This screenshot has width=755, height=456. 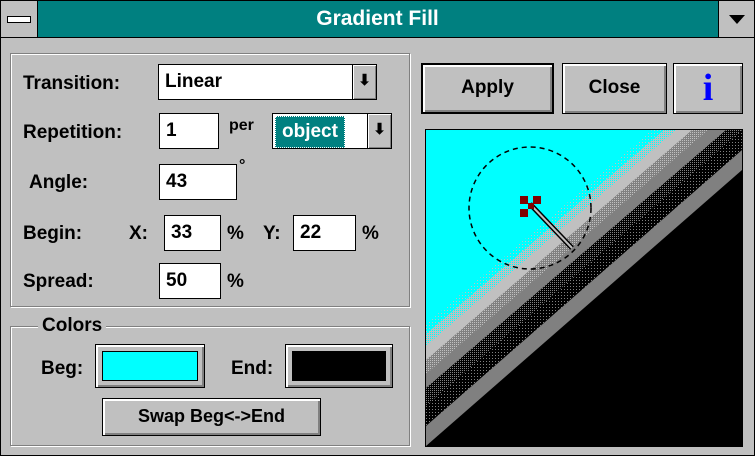 I want to click on spread-label: Spread:, so click(x=58, y=281).